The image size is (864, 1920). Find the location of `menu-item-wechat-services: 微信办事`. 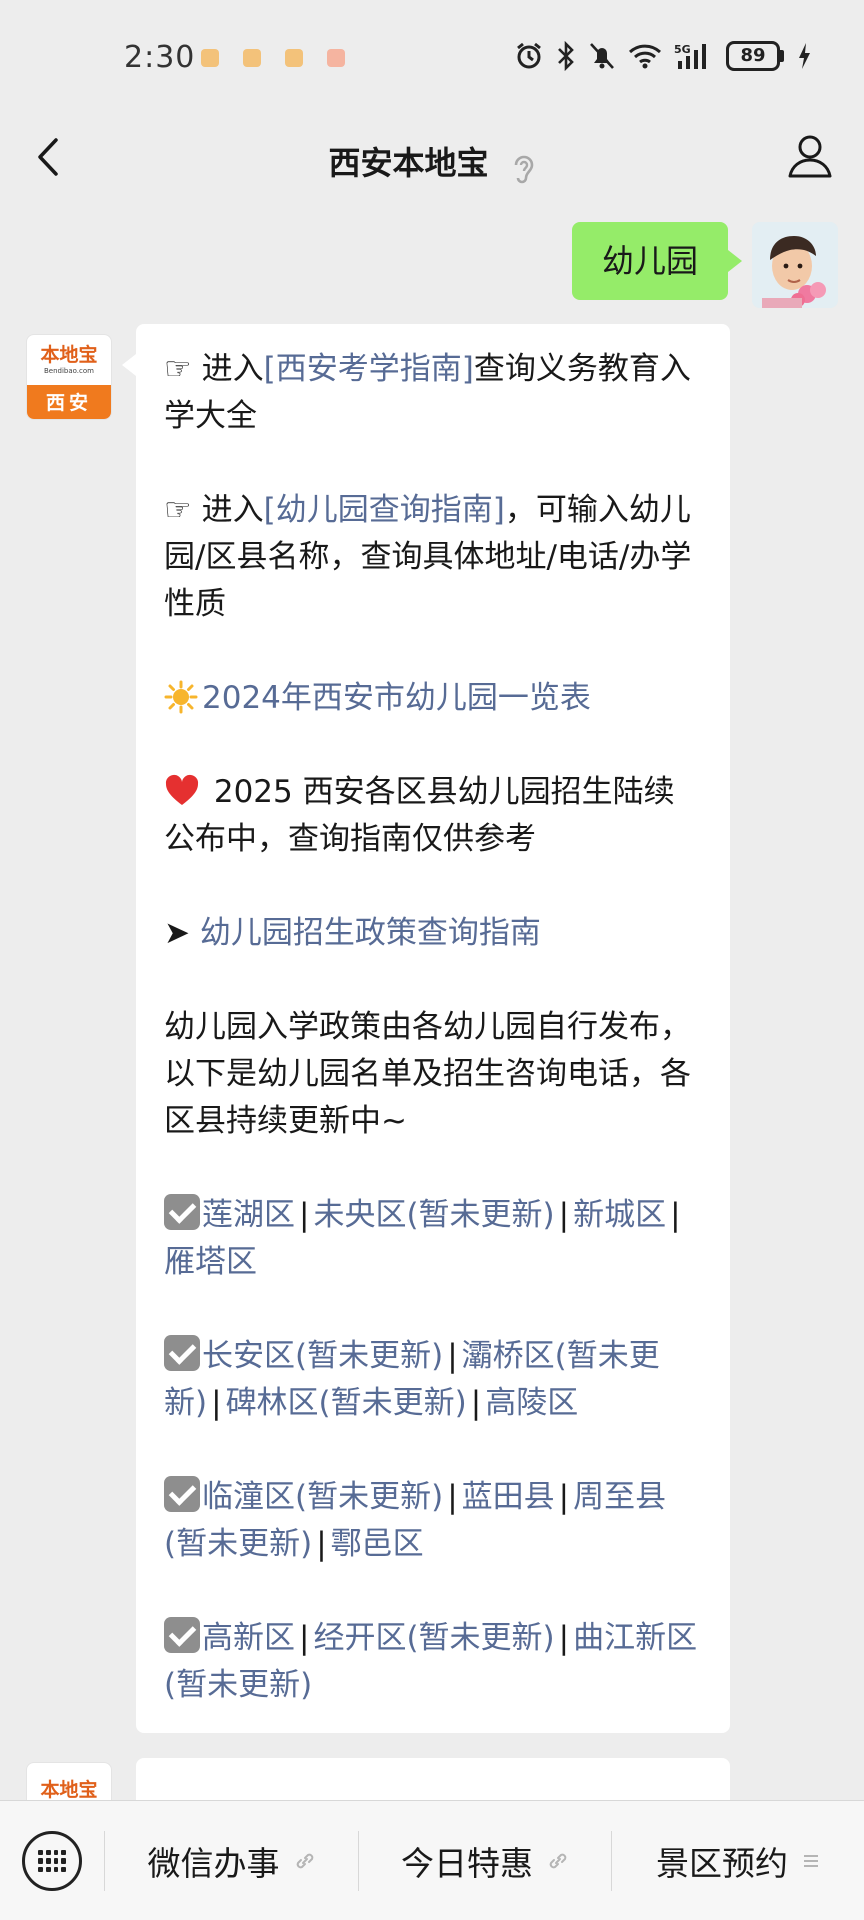

menu-item-wechat-services: 微信办事 is located at coordinates (231, 1860).